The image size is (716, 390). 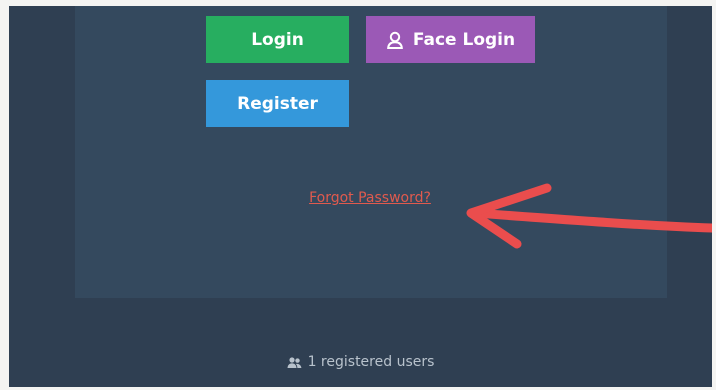 I want to click on red-arrow-annotation, so click(x=589, y=216).